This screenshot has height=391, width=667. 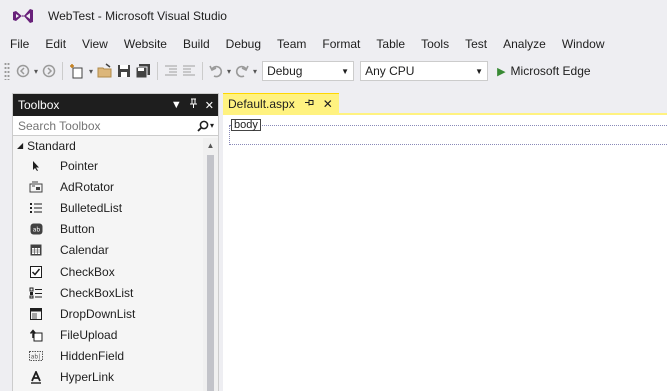 I want to click on toolbox-item-fileupload: FileUpload, so click(x=115, y=335).